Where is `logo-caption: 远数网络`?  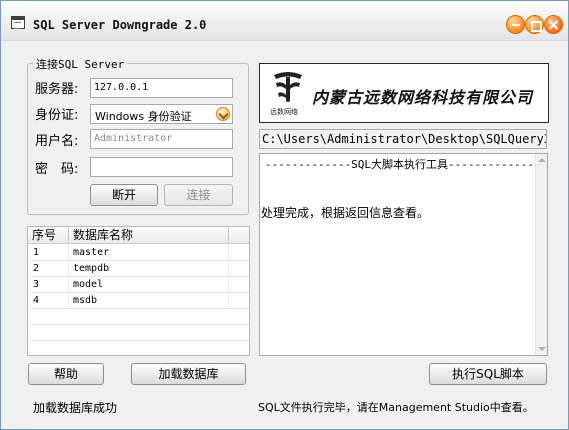
logo-caption: 远数网络 is located at coordinates (284, 112).